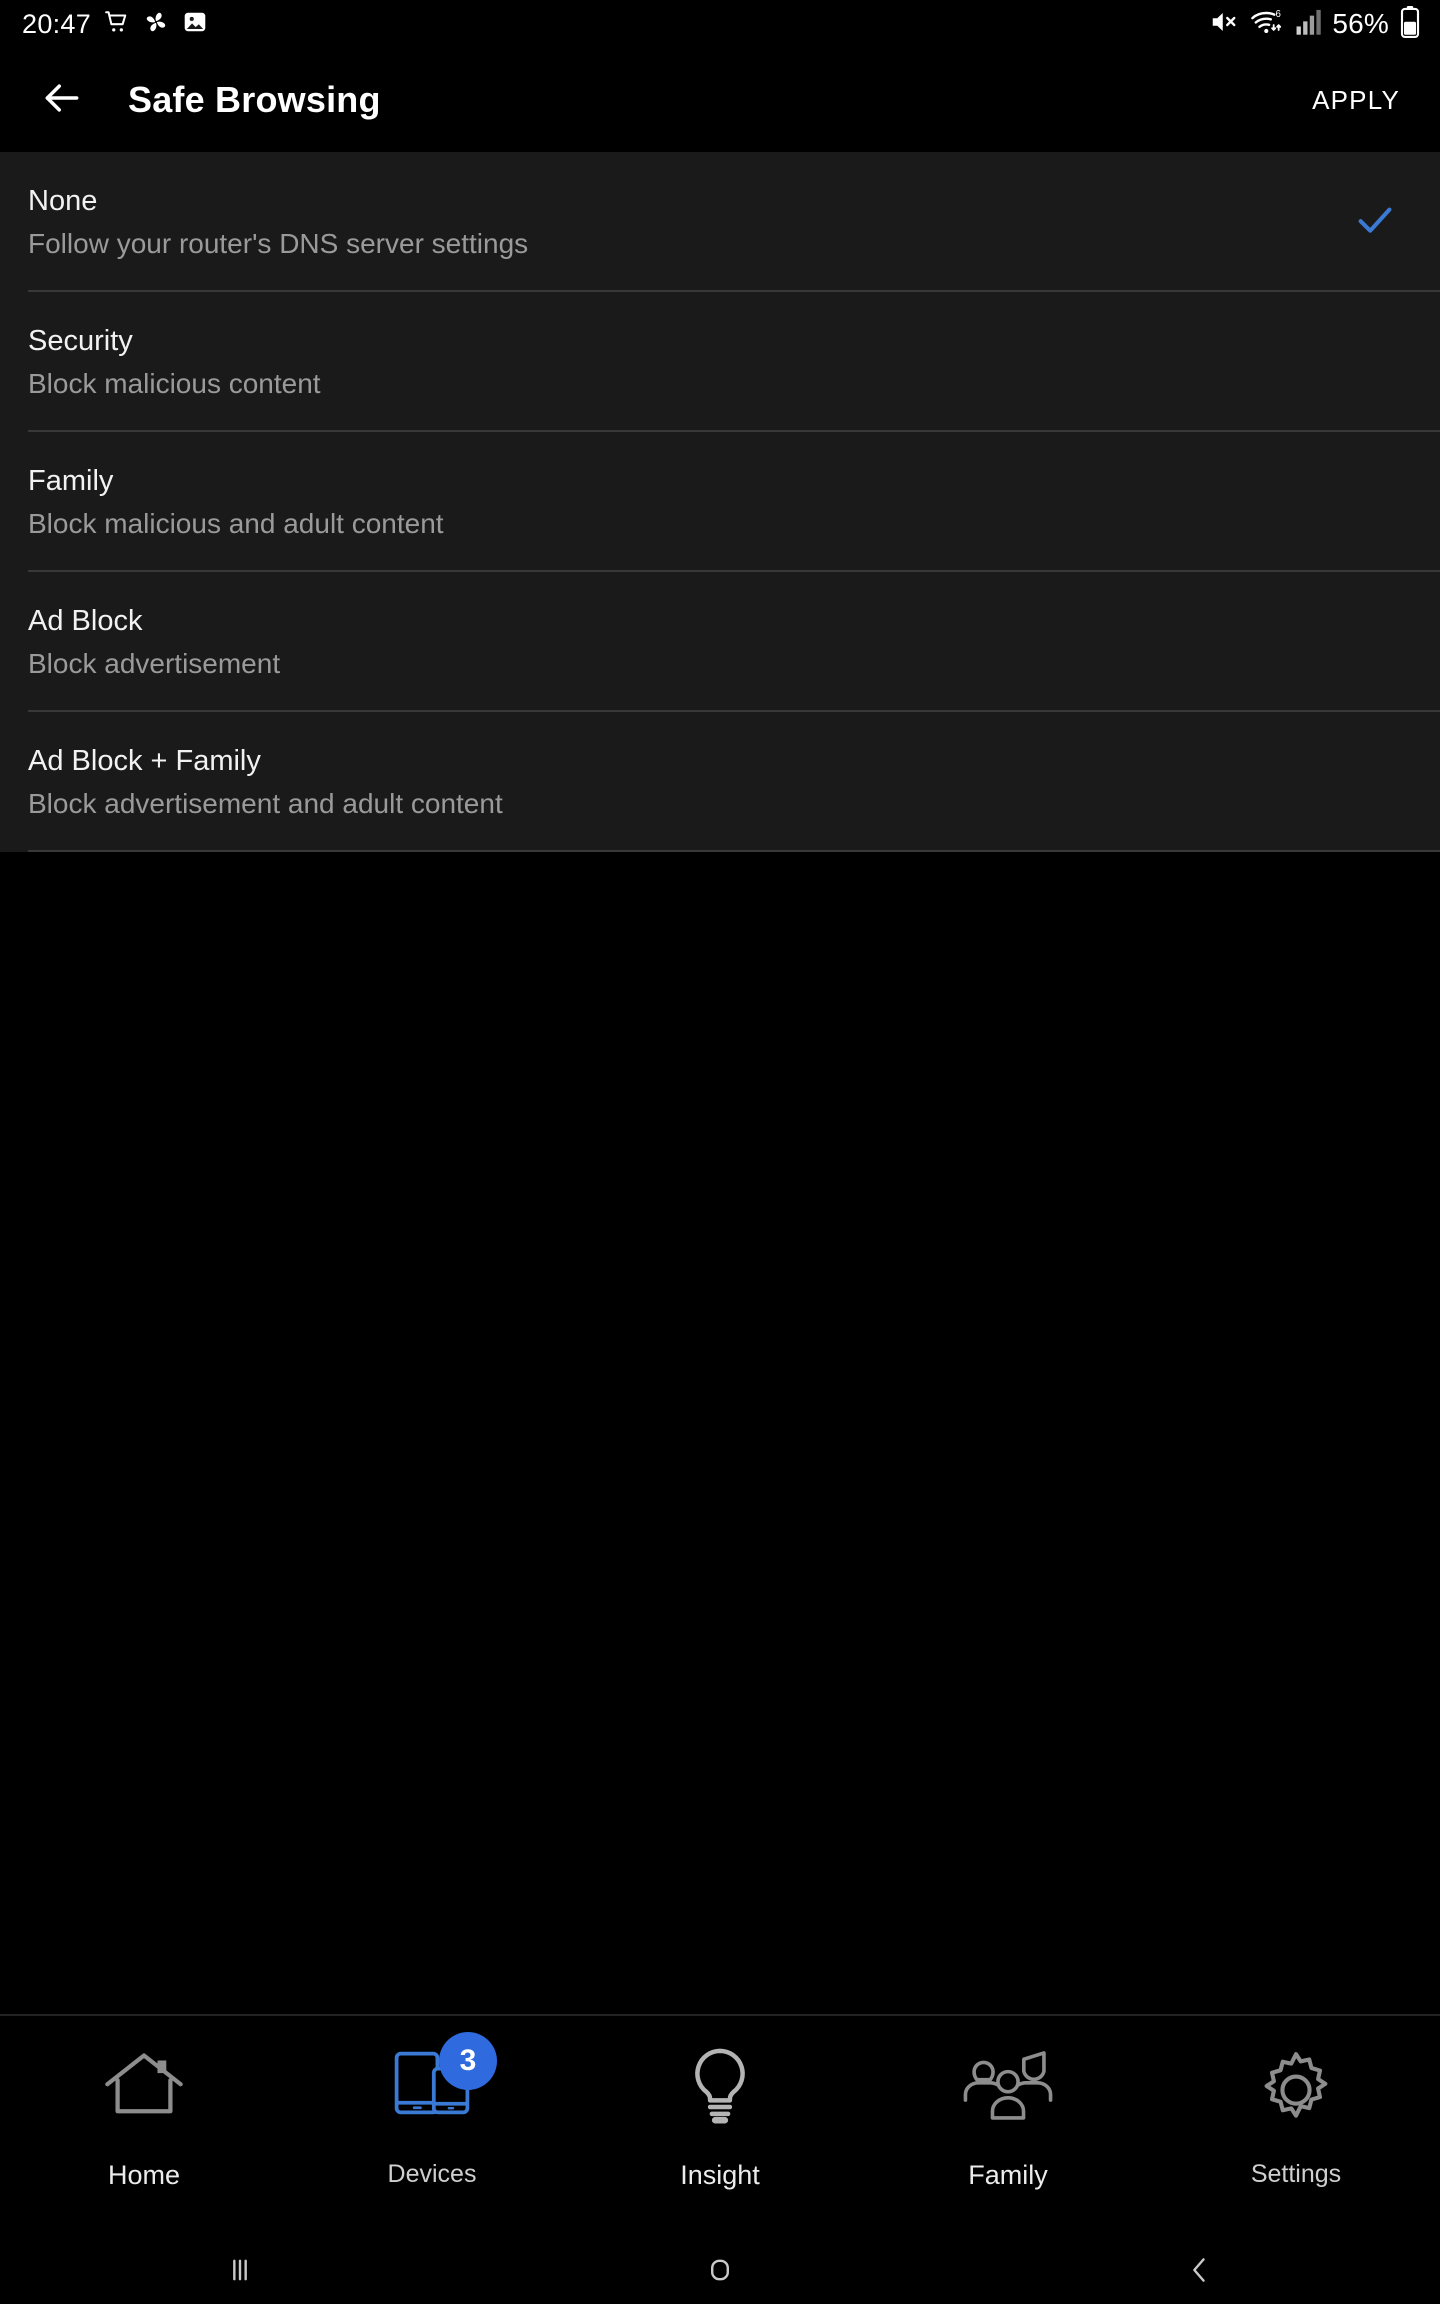  I want to click on photo-icon, so click(195, 24).